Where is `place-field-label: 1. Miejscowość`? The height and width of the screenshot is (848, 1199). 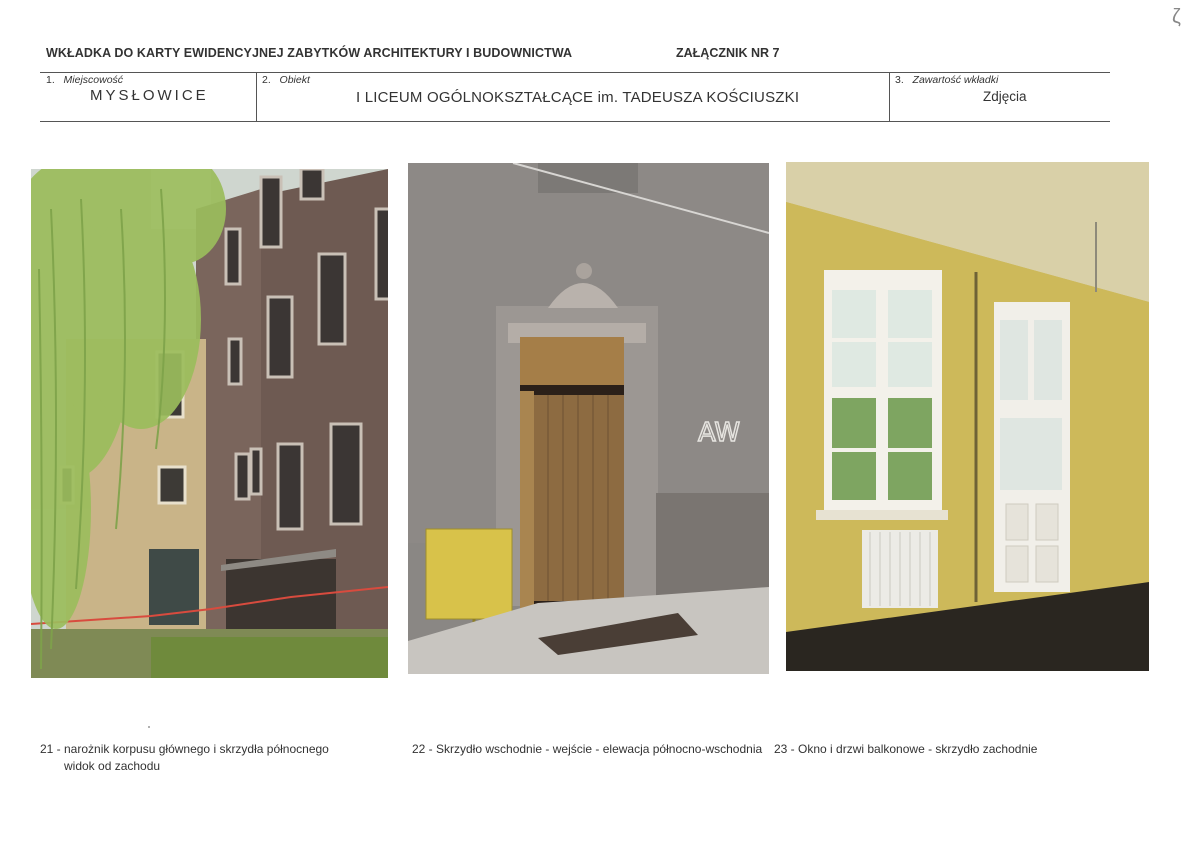
place-field-label: 1. Miejscowość is located at coordinates (84, 80).